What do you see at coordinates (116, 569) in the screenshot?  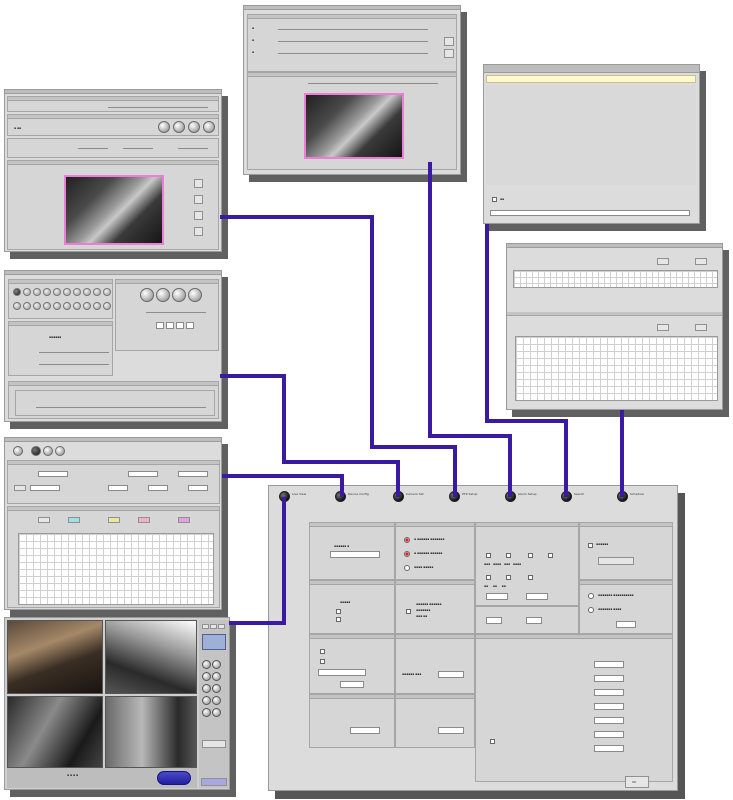 I see `alarm-schedule-grid` at bounding box center [116, 569].